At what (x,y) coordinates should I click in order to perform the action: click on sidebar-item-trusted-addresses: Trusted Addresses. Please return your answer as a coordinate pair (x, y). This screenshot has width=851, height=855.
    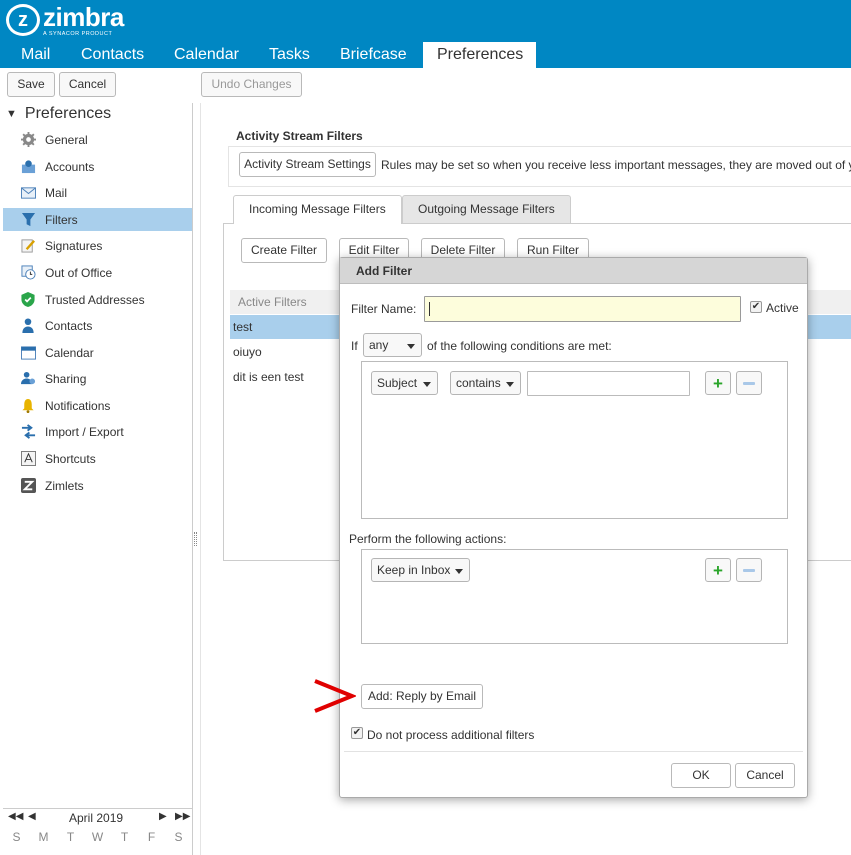
    Looking at the image, I should click on (97, 299).